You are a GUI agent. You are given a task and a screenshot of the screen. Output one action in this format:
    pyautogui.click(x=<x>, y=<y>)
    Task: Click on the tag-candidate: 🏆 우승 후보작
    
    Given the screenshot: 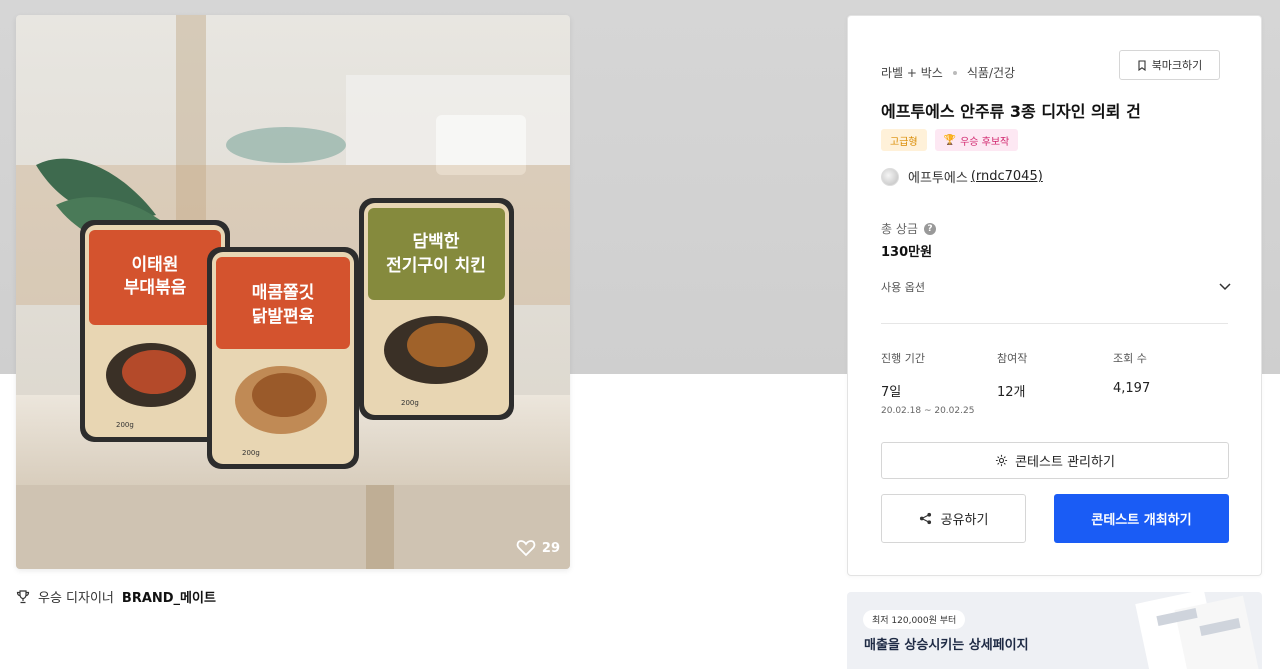 What is the action you would take?
    pyautogui.click(x=976, y=140)
    